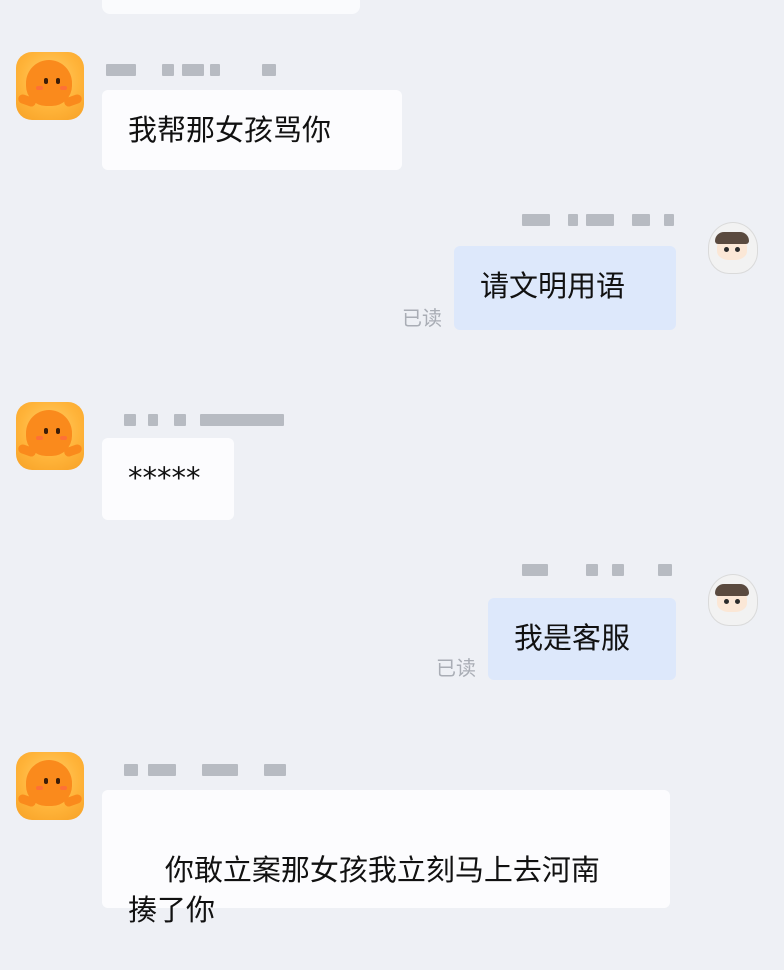  Describe the element at coordinates (572, 638) in the screenshot. I see `message-text: 我是客服` at that location.